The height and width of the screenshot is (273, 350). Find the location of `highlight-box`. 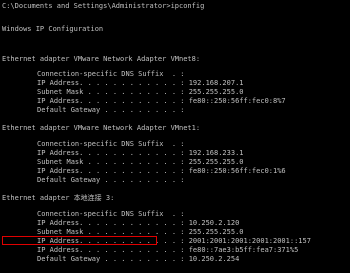

highlight-box is located at coordinates (79, 240).